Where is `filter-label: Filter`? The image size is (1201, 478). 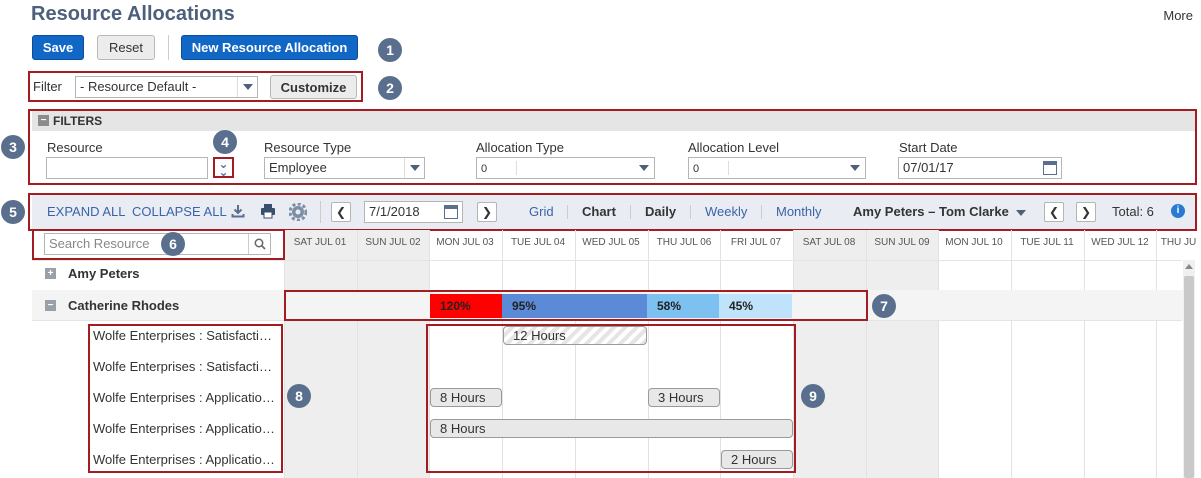 filter-label: Filter is located at coordinates (47, 86).